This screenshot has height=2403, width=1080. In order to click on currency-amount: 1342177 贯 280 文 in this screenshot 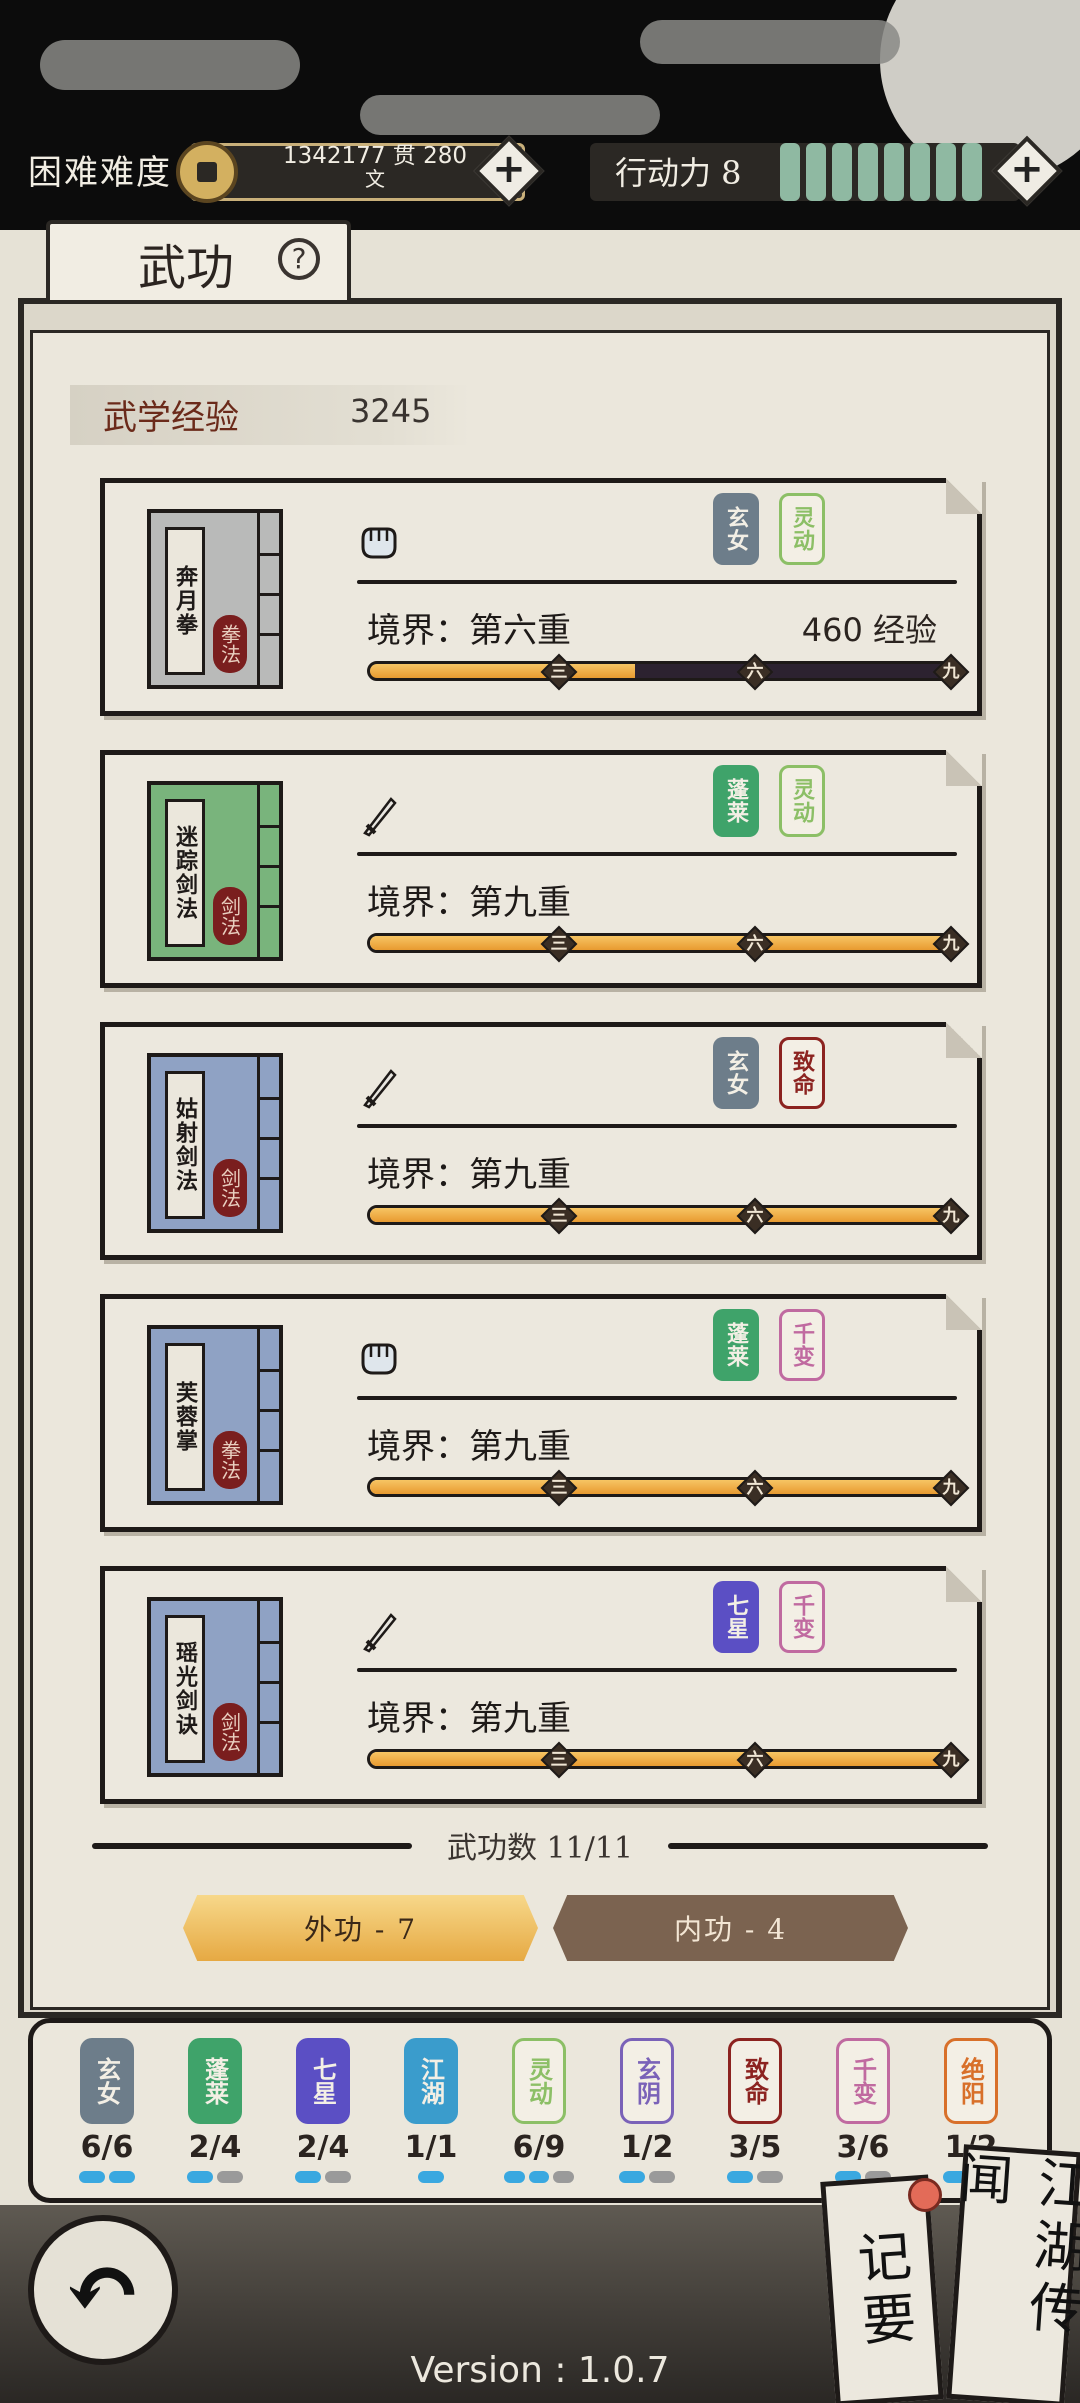, I will do `click(375, 167)`.